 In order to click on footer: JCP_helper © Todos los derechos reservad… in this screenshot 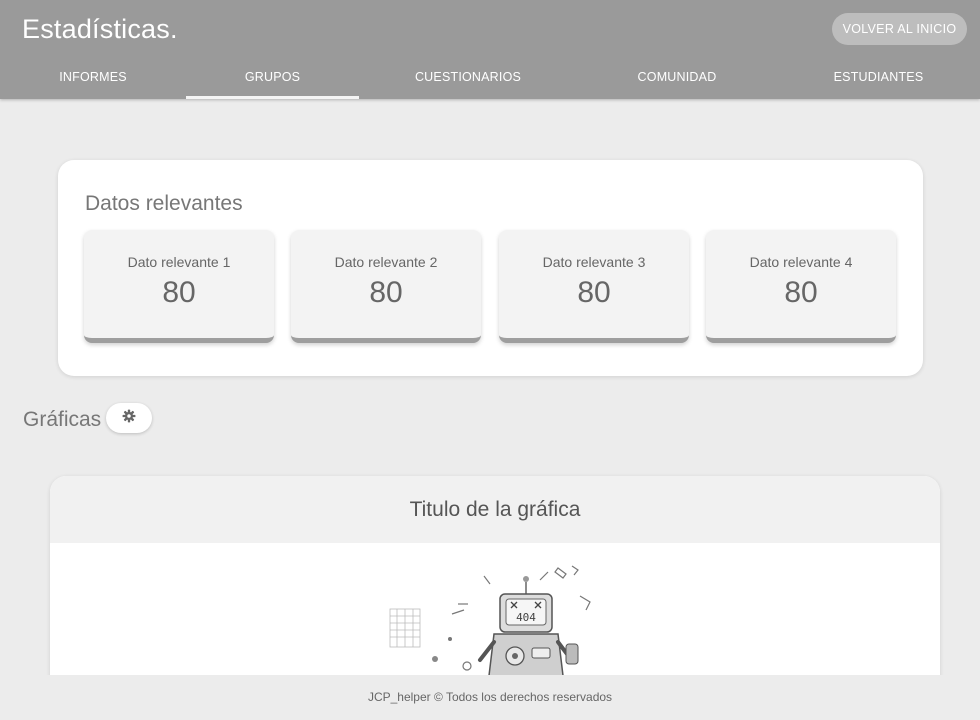, I will do `click(490, 697)`.